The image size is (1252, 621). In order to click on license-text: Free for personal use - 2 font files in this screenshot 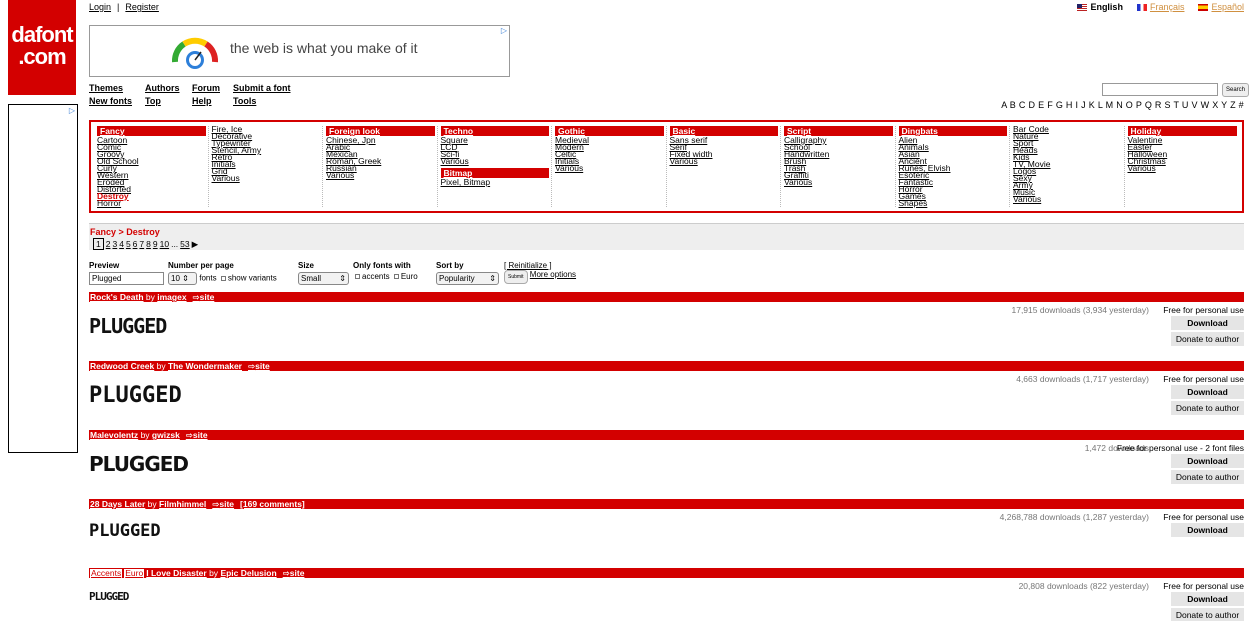, I will do `click(1180, 448)`.